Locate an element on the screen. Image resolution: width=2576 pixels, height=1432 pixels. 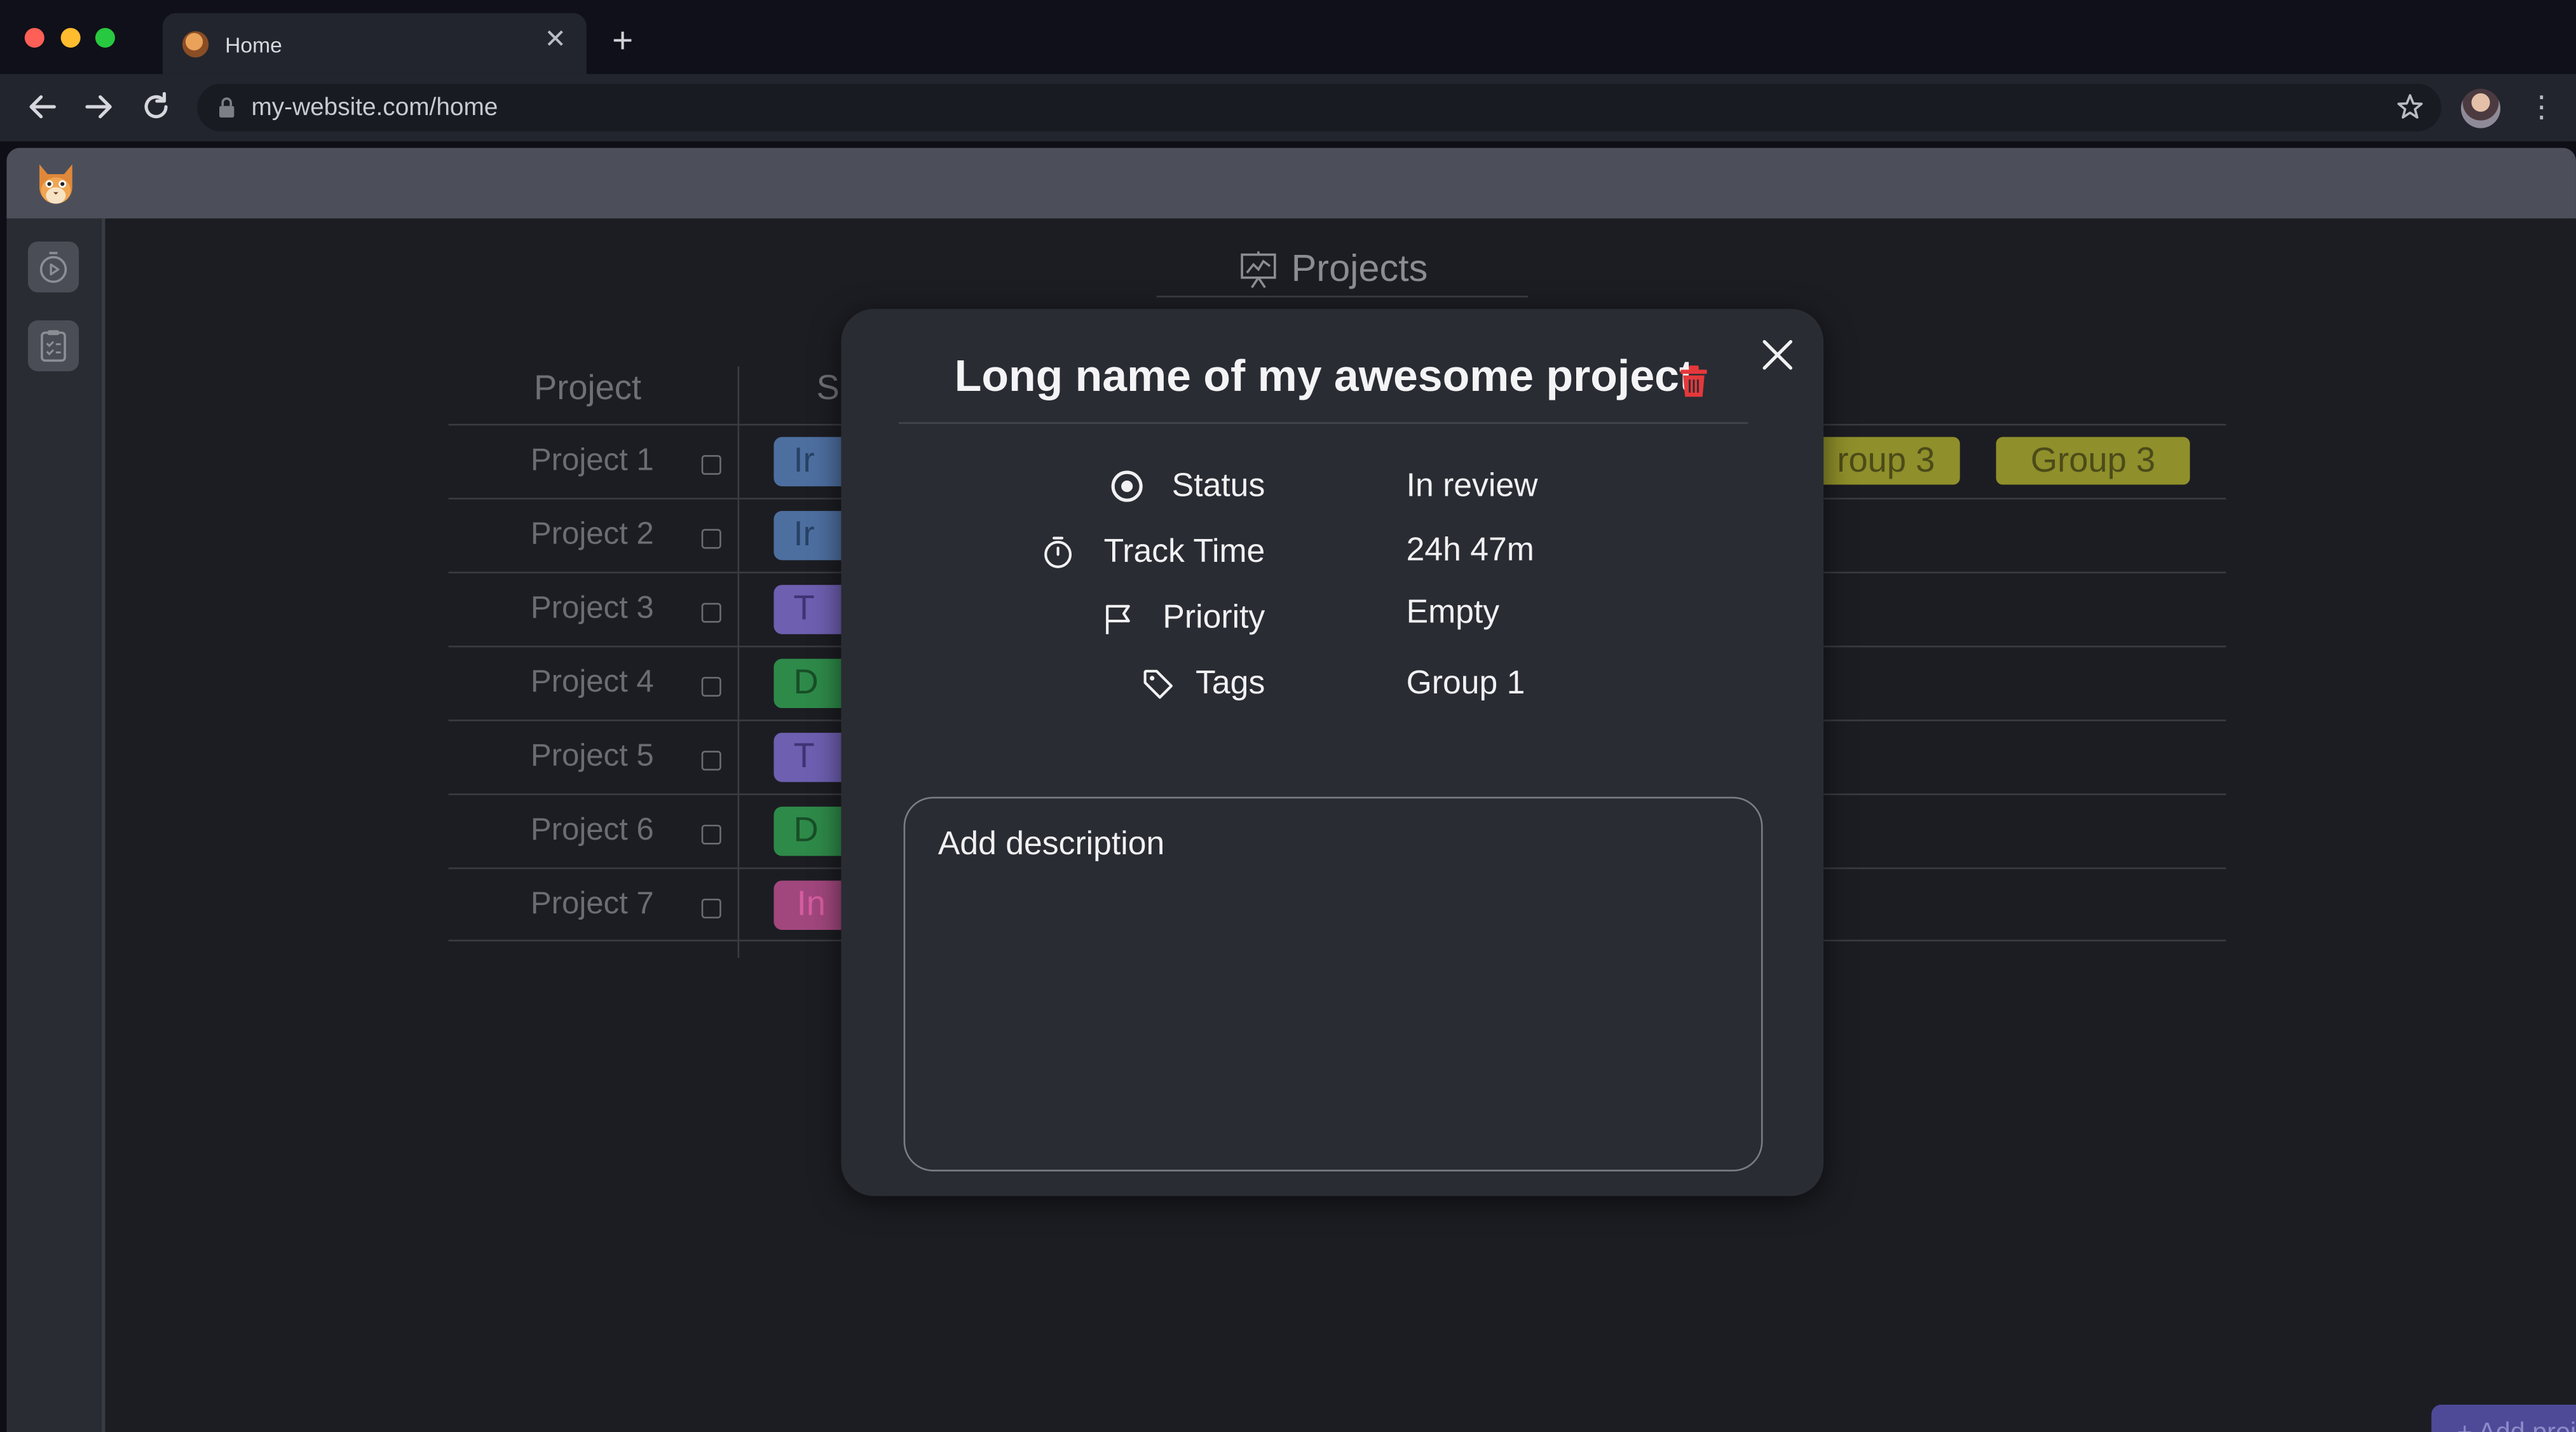
tab-close-icon: ✕ is located at coordinates (555, 41).